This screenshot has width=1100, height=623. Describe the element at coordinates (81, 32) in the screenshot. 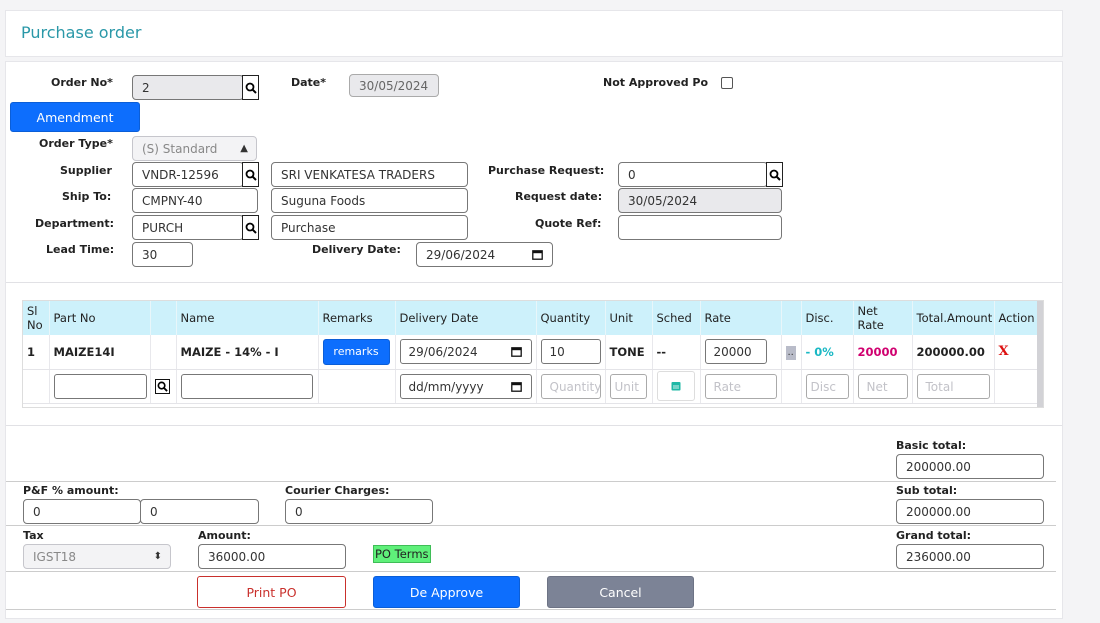

I see `page-title: Purchase order` at that location.